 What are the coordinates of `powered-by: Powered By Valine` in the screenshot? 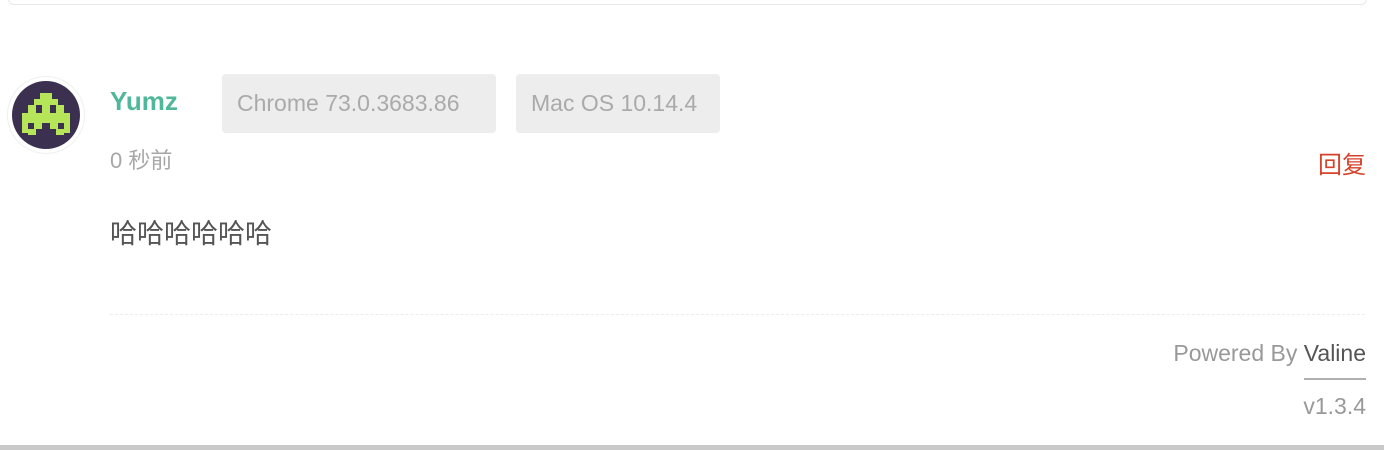 It's located at (1269, 360).